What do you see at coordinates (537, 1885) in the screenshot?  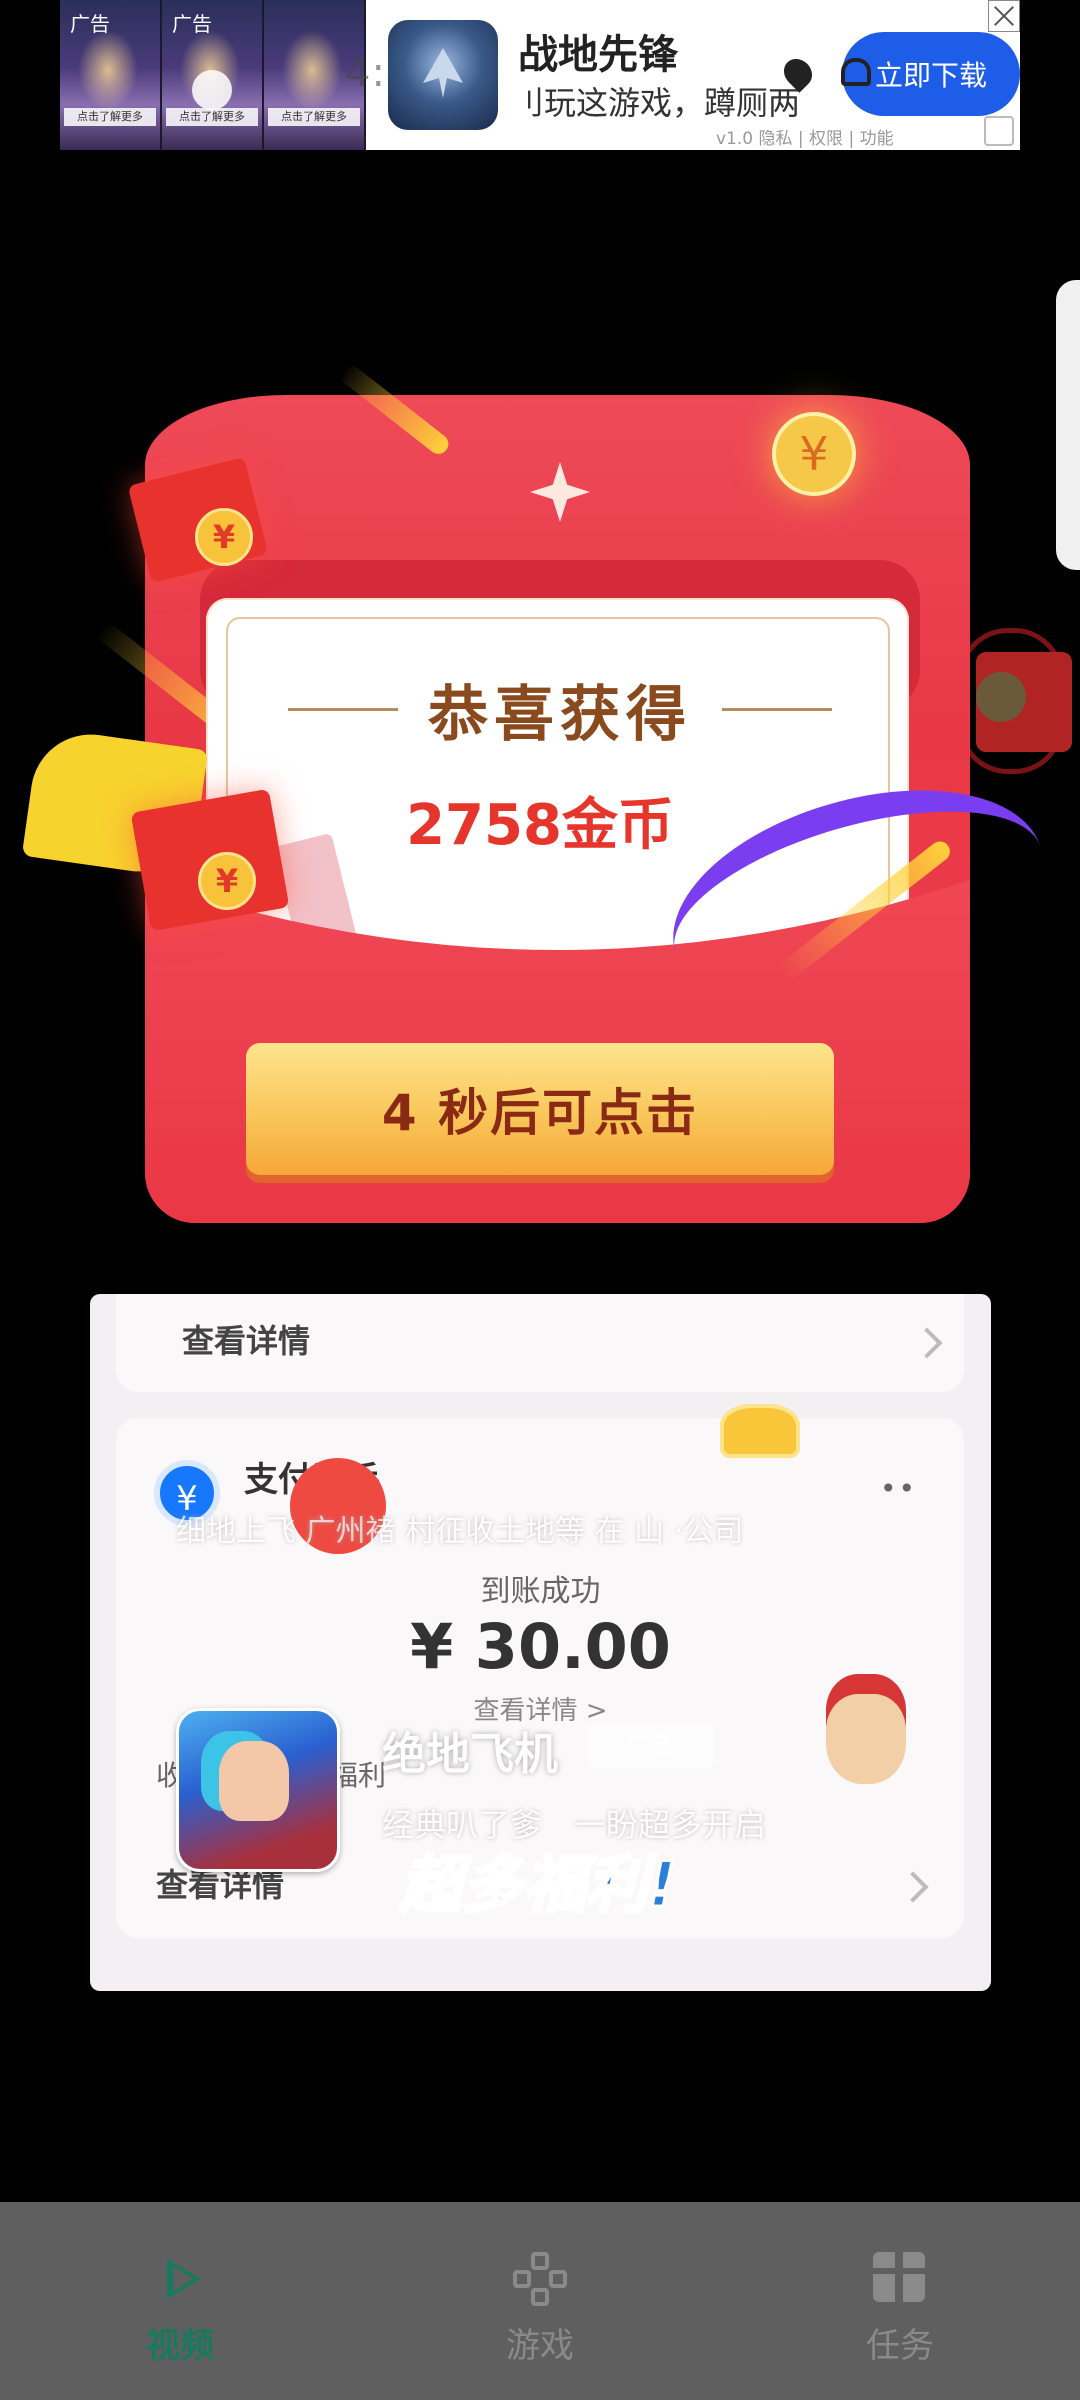 I see `welfare-banner: 超多福利!` at bounding box center [537, 1885].